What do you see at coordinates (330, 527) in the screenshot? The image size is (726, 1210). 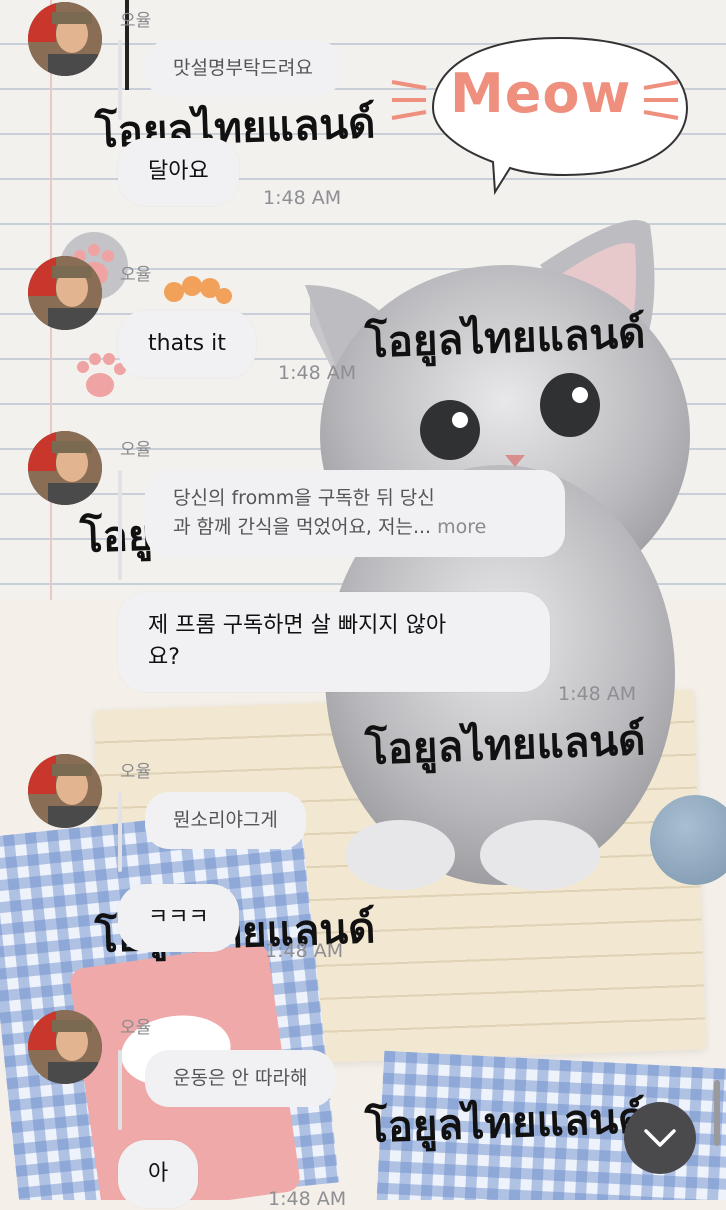 I see `reply-preview-line: 과 함께 간식을 먹었어요, 저는... more` at bounding box center [330, 527].